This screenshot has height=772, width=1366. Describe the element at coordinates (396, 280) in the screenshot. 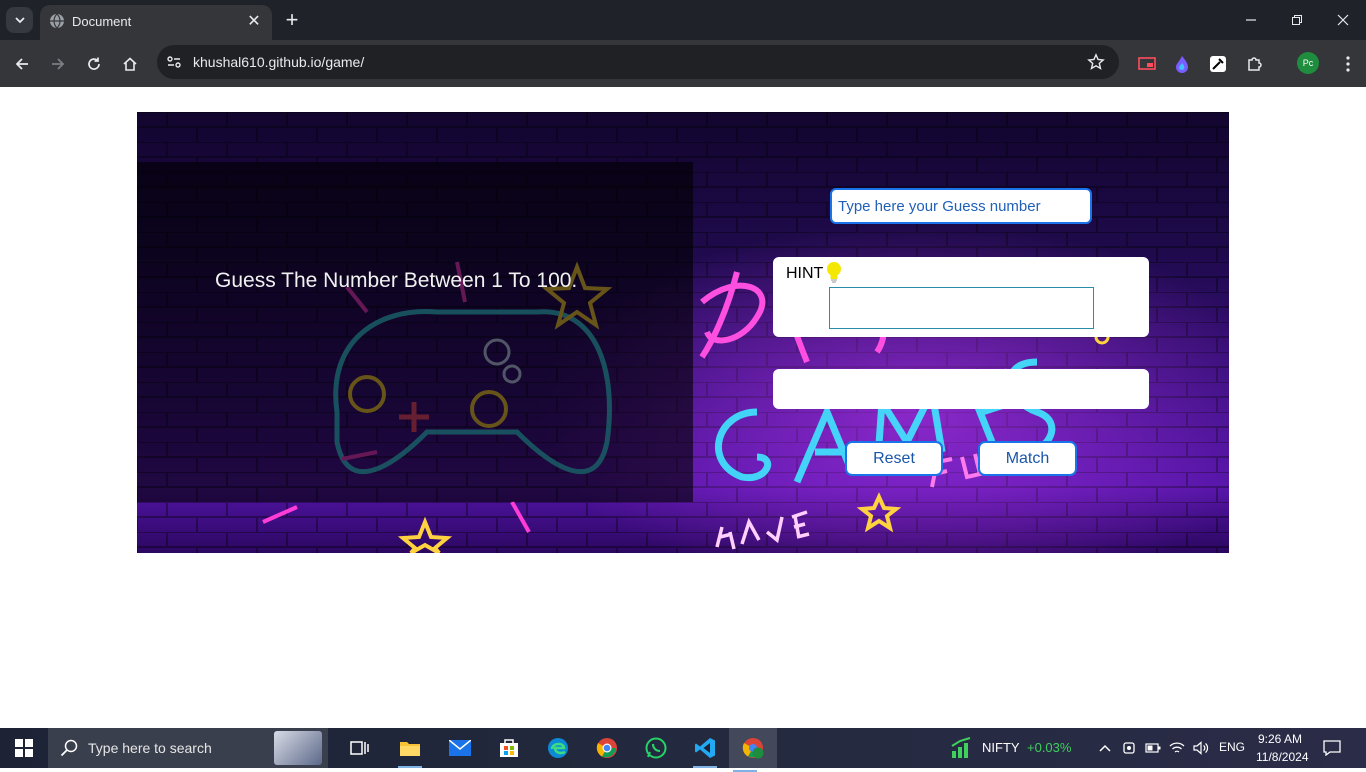

I see `game-instruction: Guess The Number Between 1 To 100.` at that location.